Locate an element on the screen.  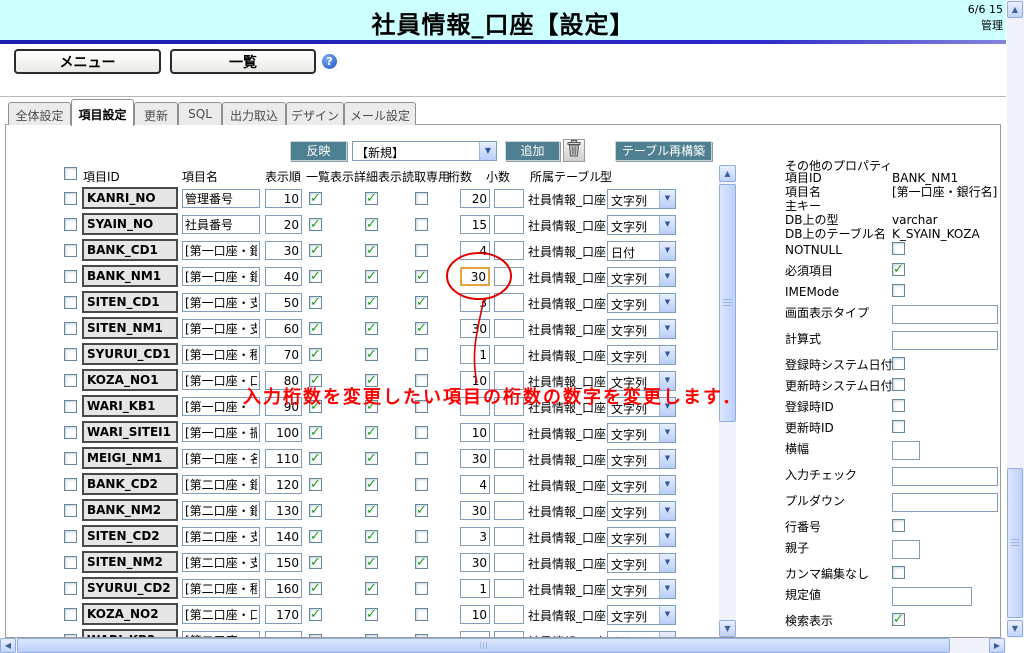
item-id-button: BANK_CD1 is located at coordinates (130, 250).